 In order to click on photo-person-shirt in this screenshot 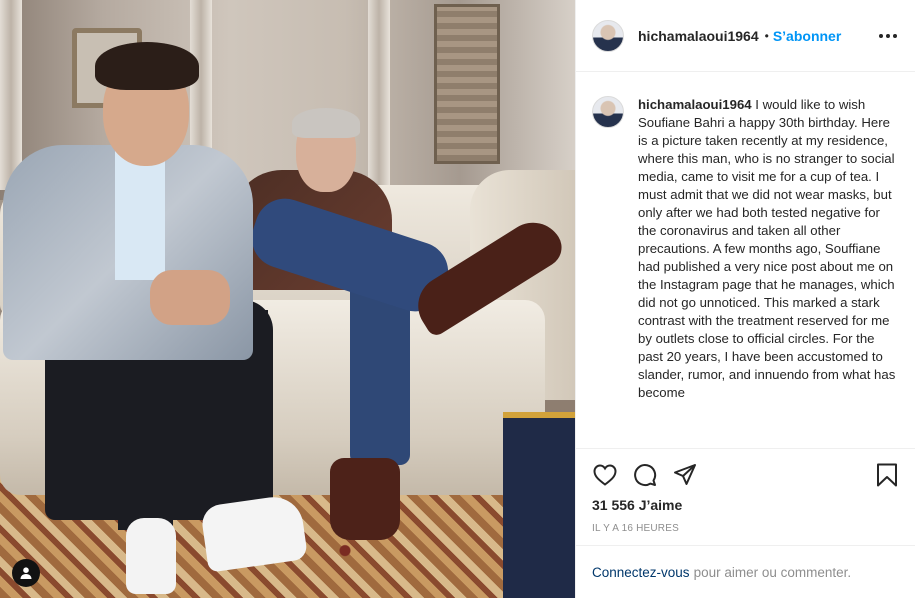, I will do `click(140, 215)`.